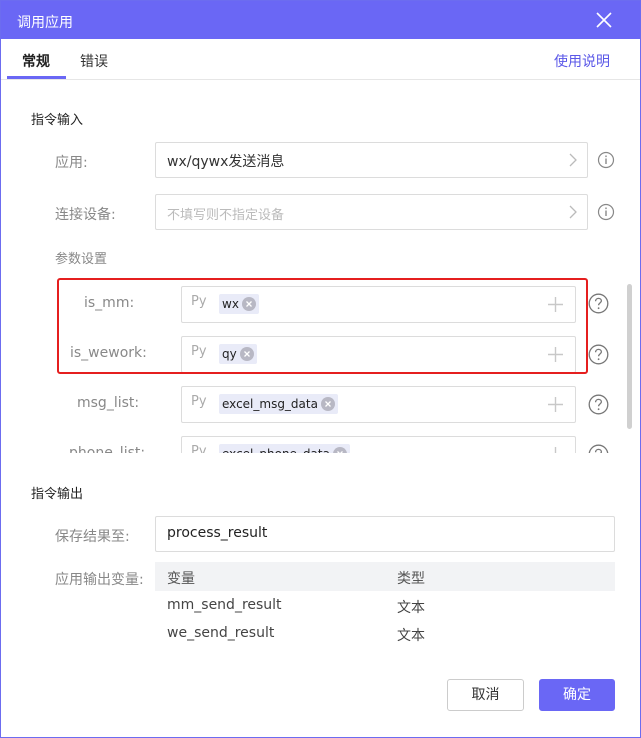  What do you see at coordinates (57, 494) in the screenshot?
I see `output-section-title: 指令输出` at bounding box center [57, 494].